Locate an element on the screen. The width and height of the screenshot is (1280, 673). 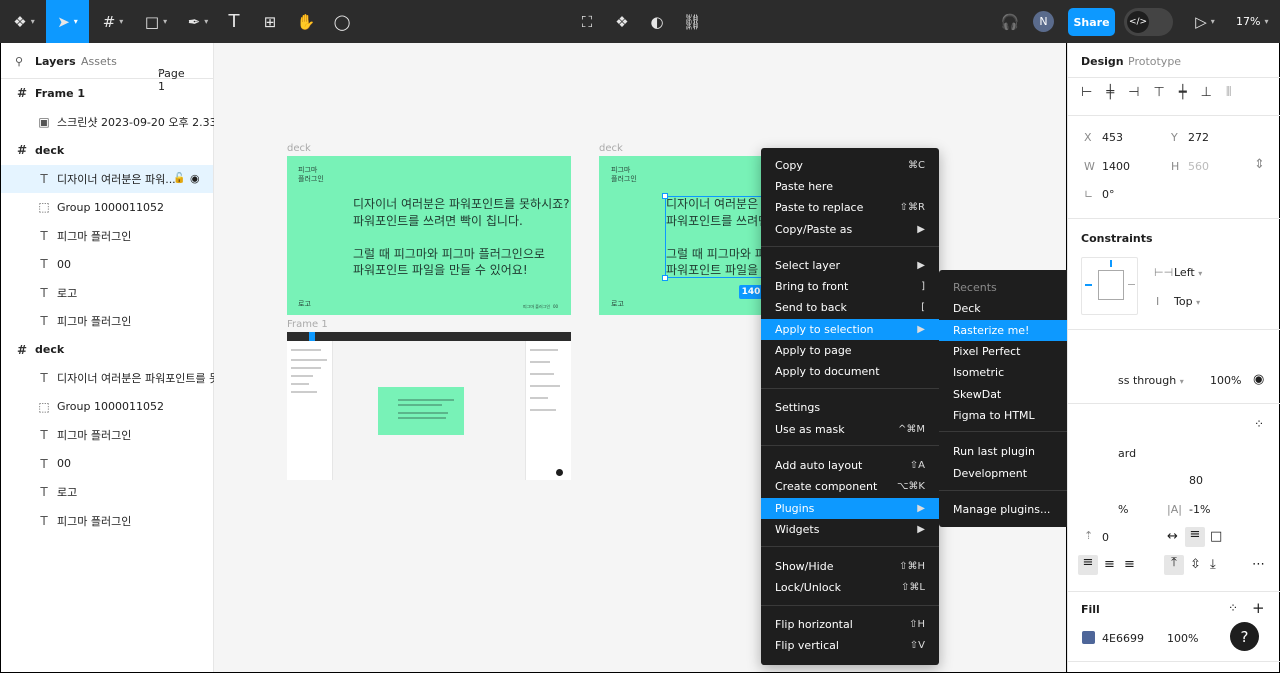
align-bottom-text-icon: ⤓ is located at coordinates (1213, 564).